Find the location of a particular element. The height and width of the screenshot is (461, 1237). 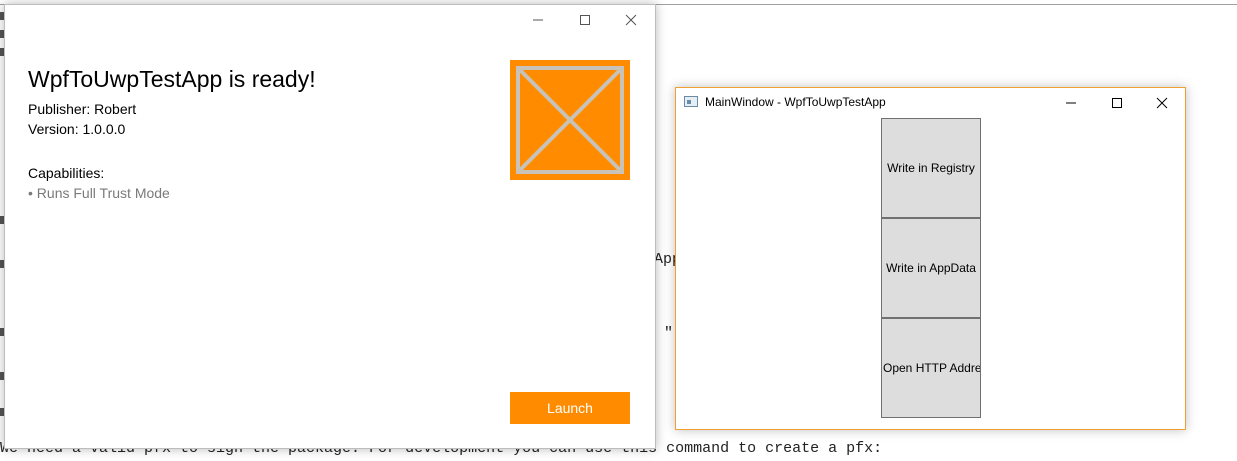

write-registry-button: Write in Registry is located at coordinates (931, 168).